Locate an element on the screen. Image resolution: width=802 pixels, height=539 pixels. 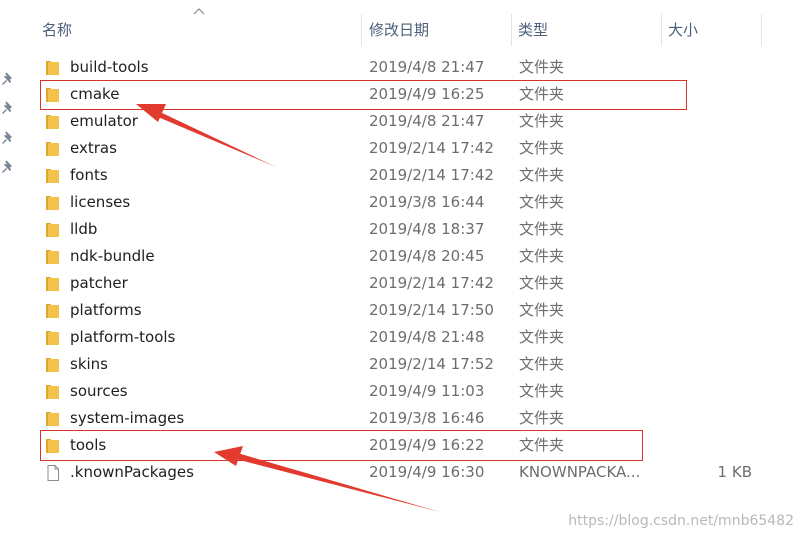
column-header-type: 类型 is located at coordinates (586, 23).